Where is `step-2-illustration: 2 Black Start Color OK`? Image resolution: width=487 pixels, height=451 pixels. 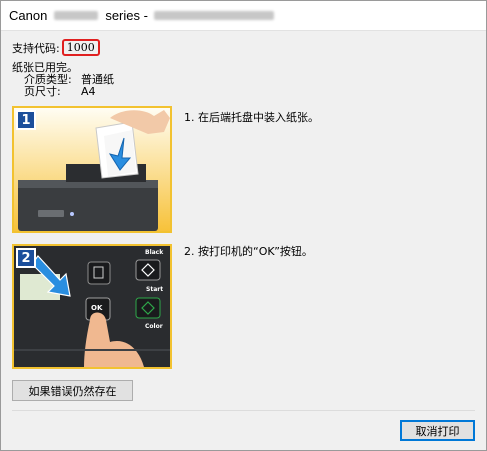 step-2-illustration: 2 Black Start Color OK is located at coordinates (92, 306).